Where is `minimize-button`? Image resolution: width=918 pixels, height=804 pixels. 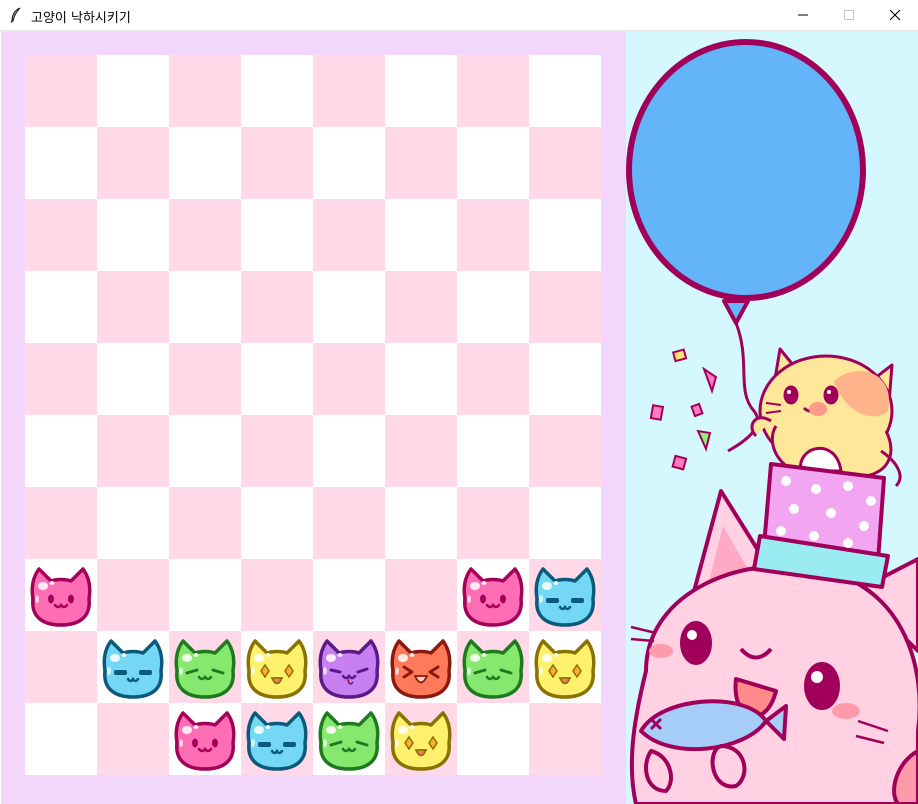
minimize-button is located at coordinates (803, 15).